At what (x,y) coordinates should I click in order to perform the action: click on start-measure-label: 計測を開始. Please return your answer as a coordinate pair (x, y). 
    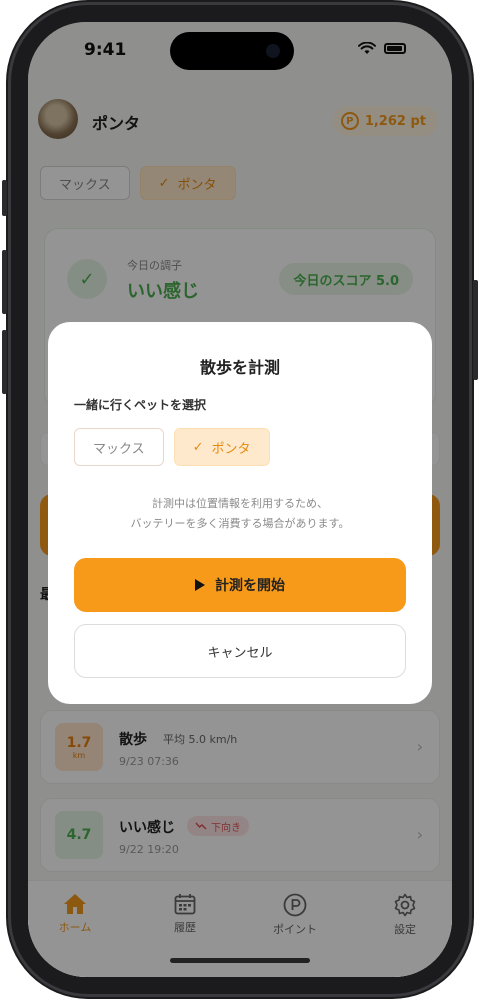
    Looking at the image, I should click on (250, 586).